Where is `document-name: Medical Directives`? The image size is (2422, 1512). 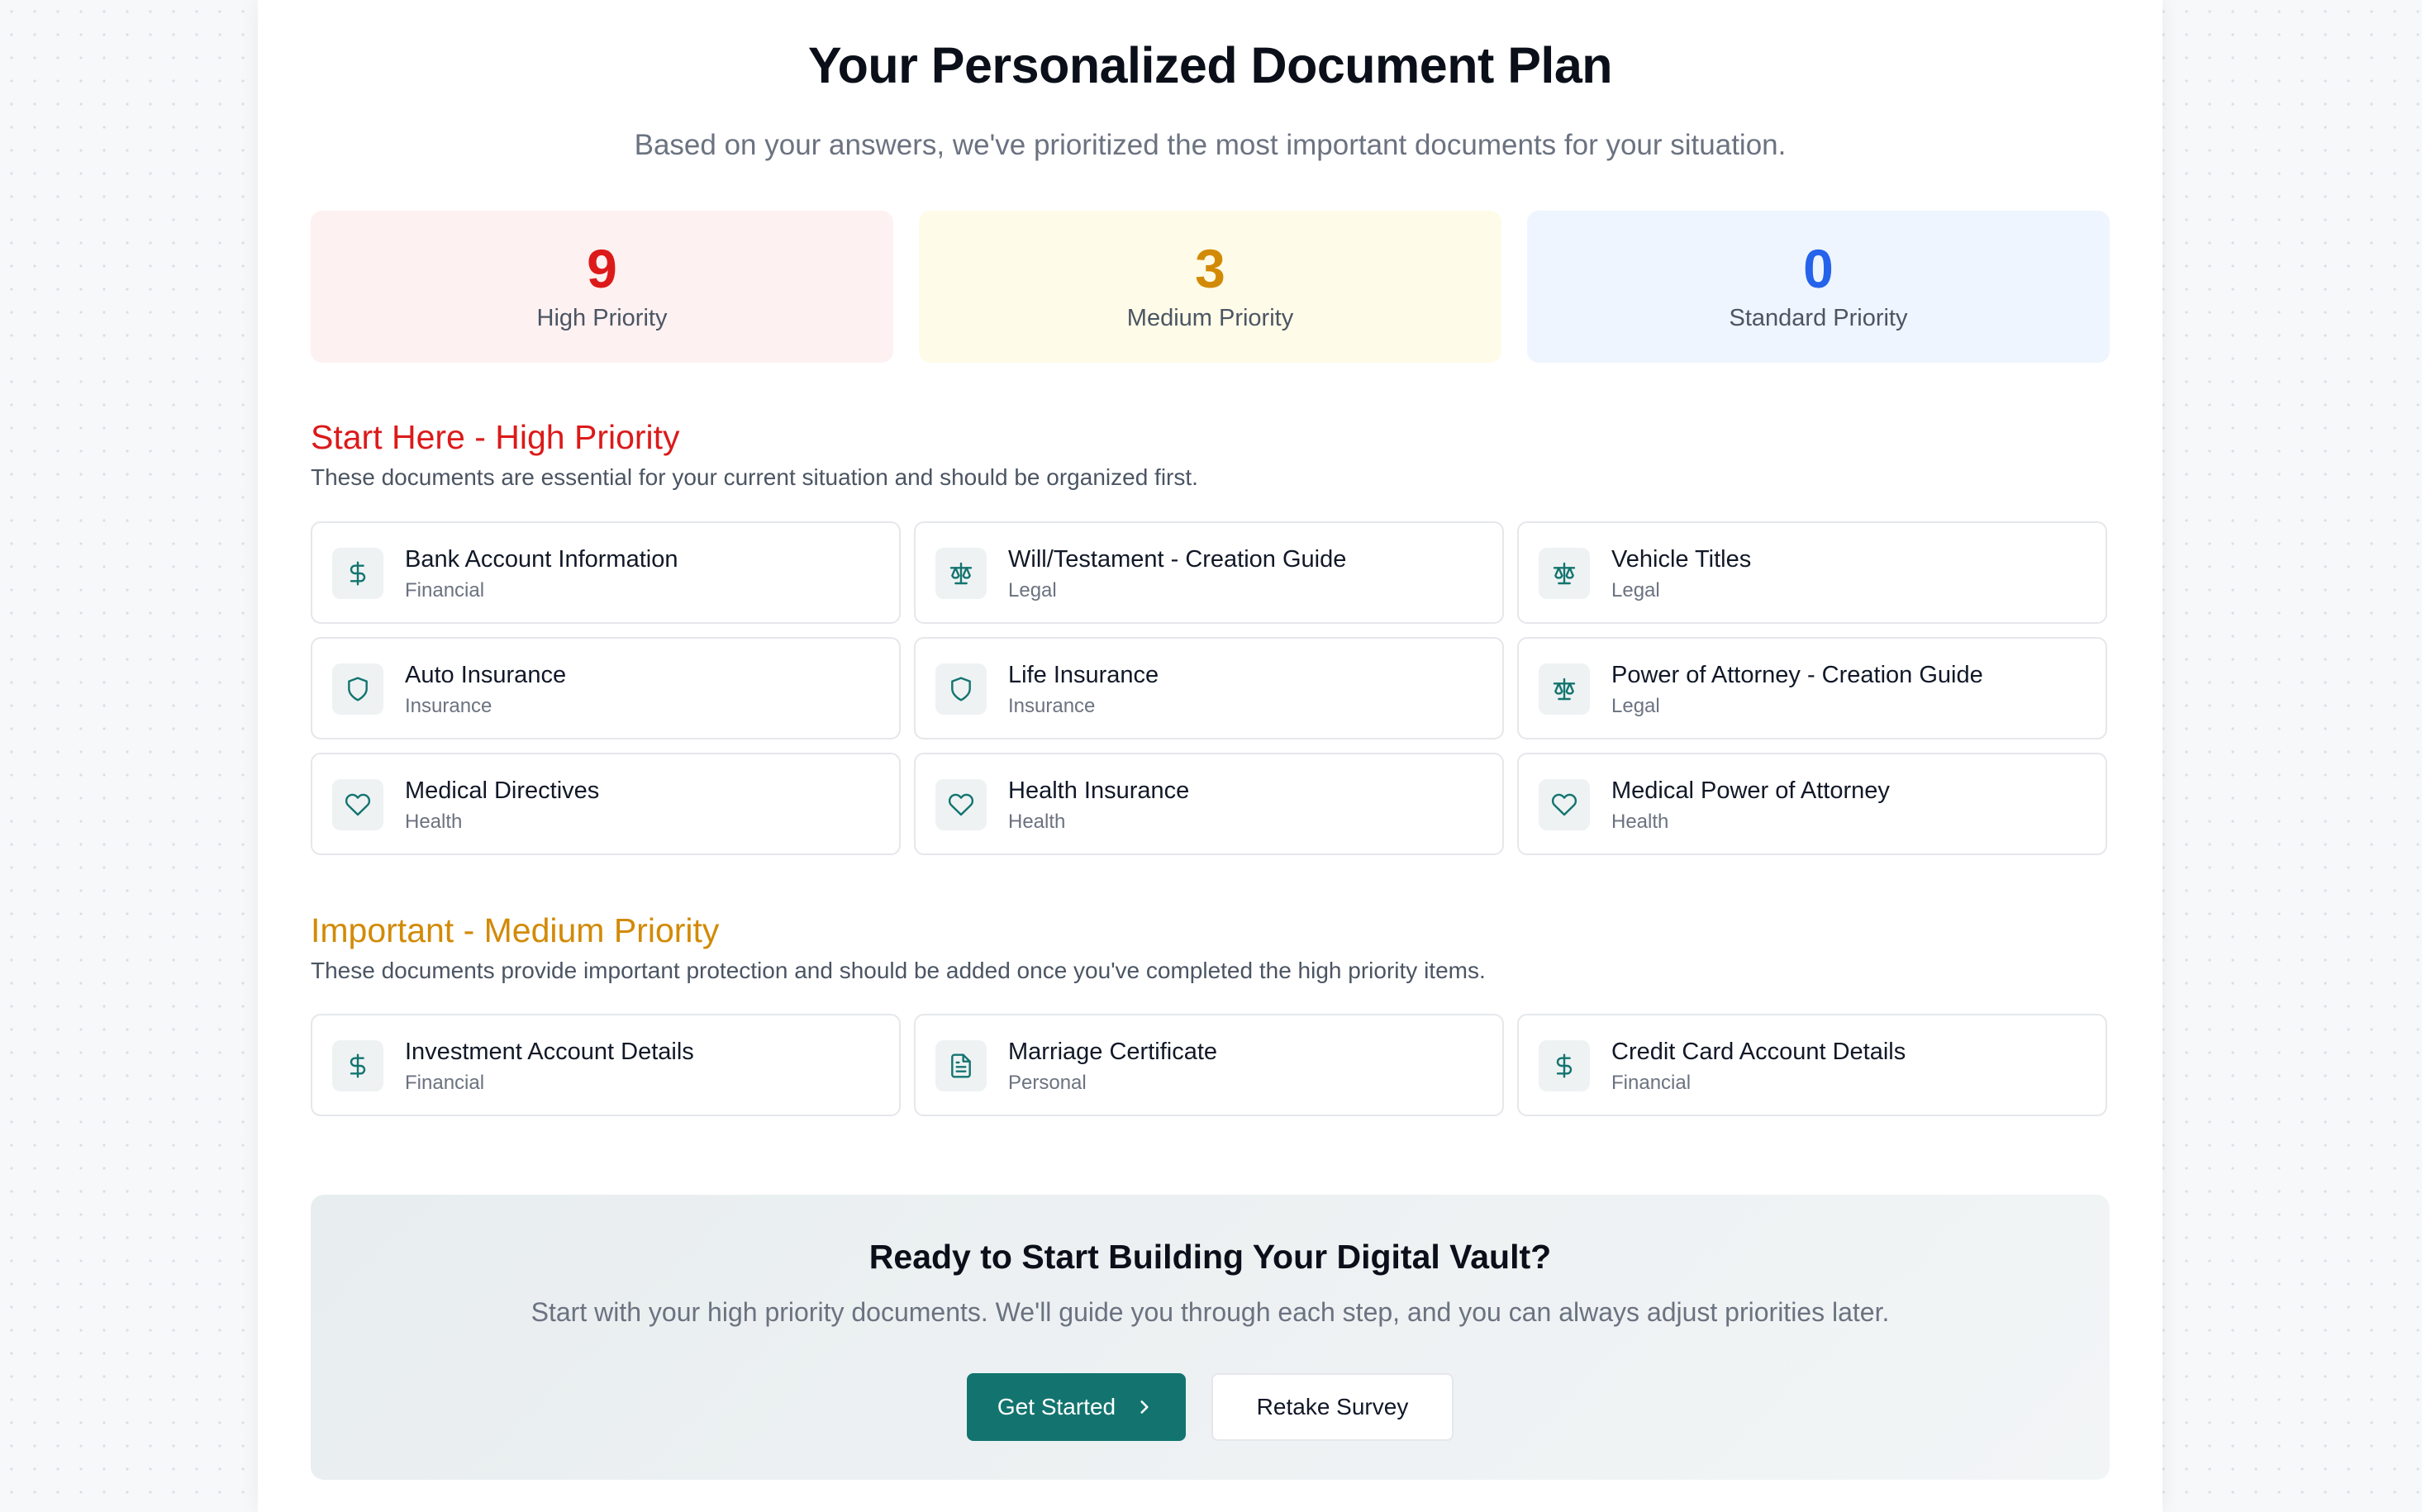 document-name: Medical Directives is located at coordinates (502, 790).